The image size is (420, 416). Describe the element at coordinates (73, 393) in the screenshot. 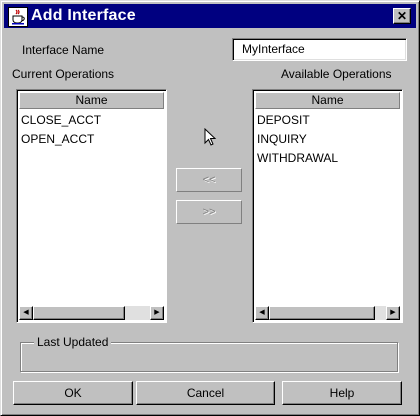

I see `ok-button: OK` at that location.